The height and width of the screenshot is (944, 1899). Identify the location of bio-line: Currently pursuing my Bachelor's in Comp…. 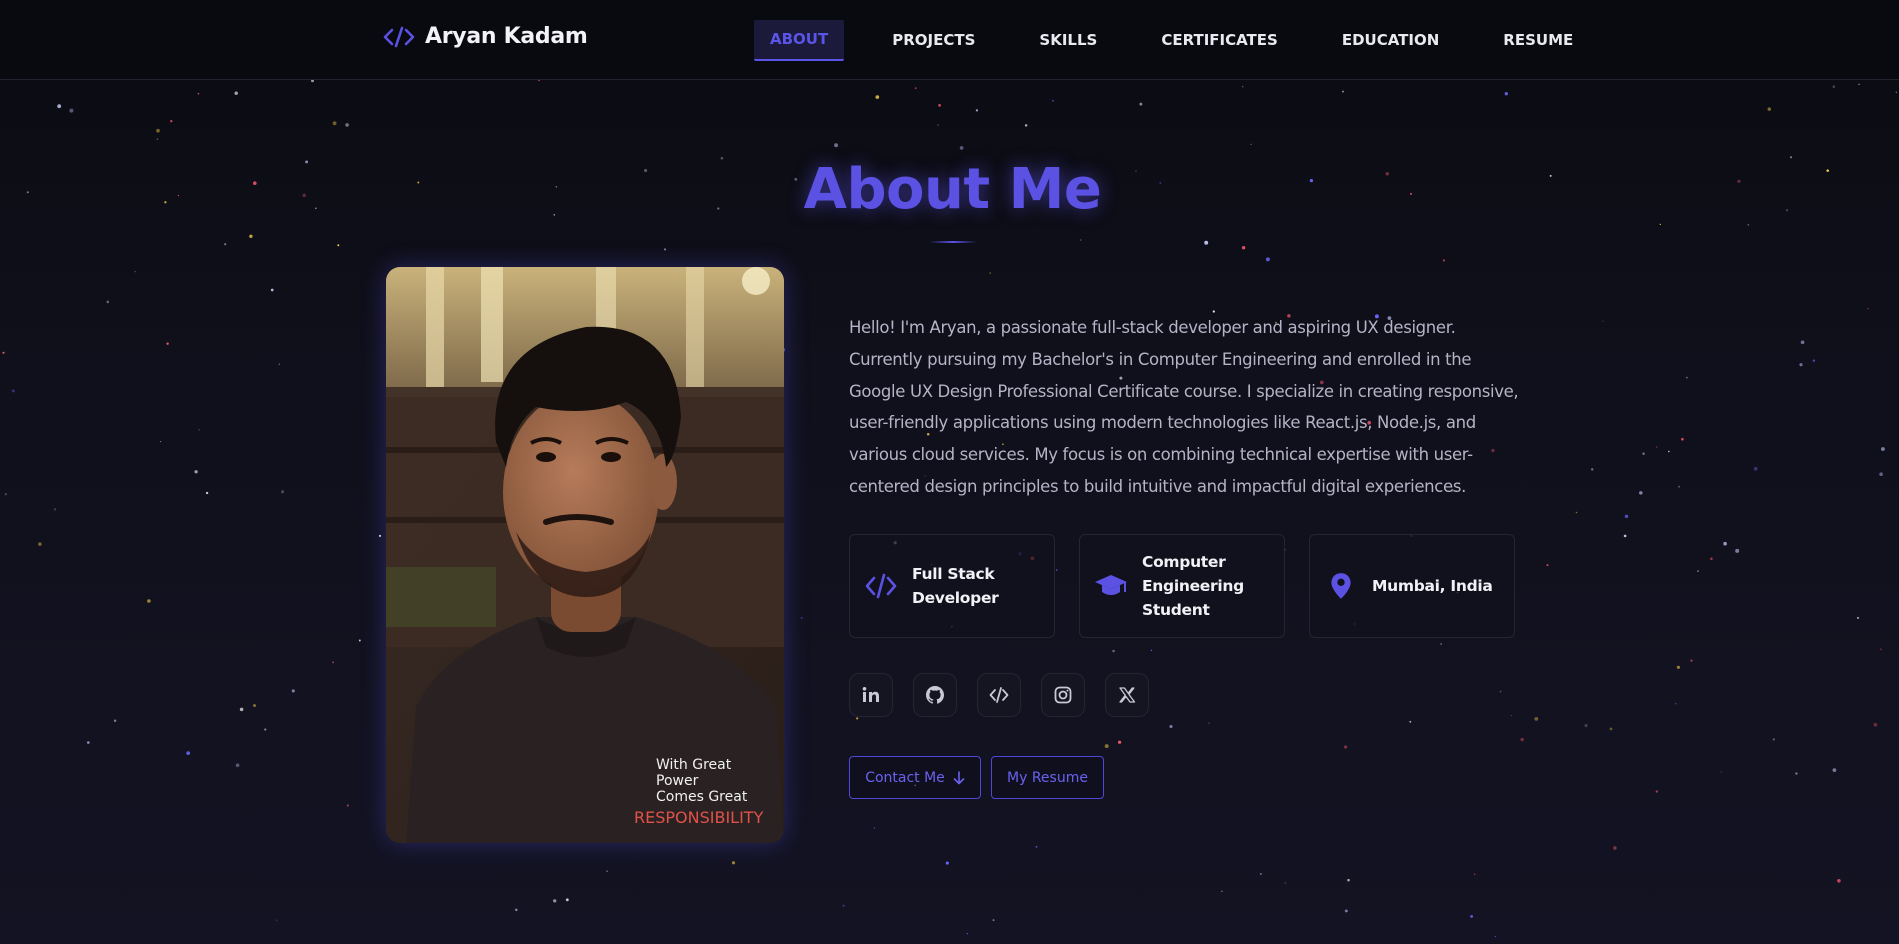
(1160, 359).